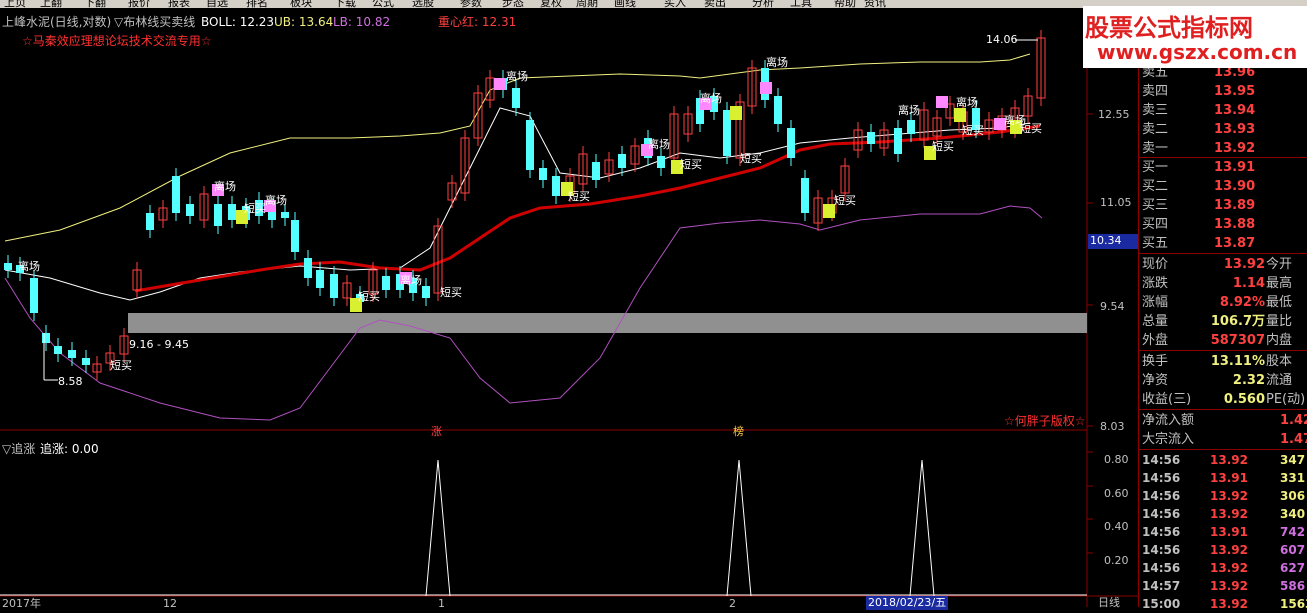  What do you see at coordinates (441, 603) in the screenshot?
I see `time-axis-label: 1` at bounding box center [441, 603].